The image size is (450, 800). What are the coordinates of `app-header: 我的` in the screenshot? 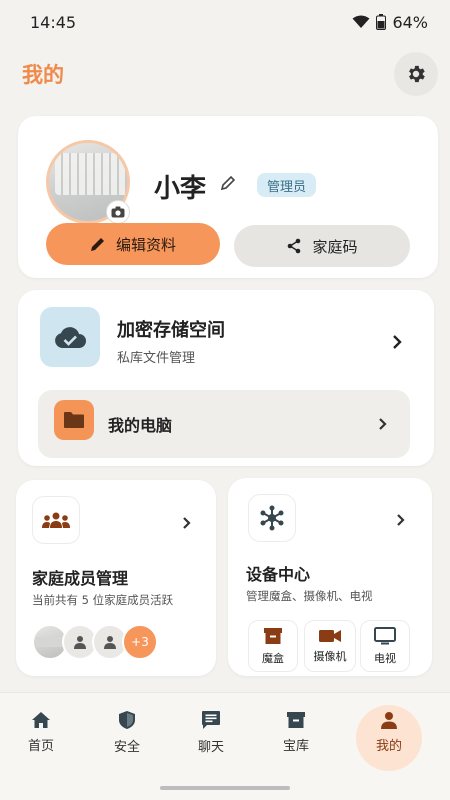 It's located at (225, 74).